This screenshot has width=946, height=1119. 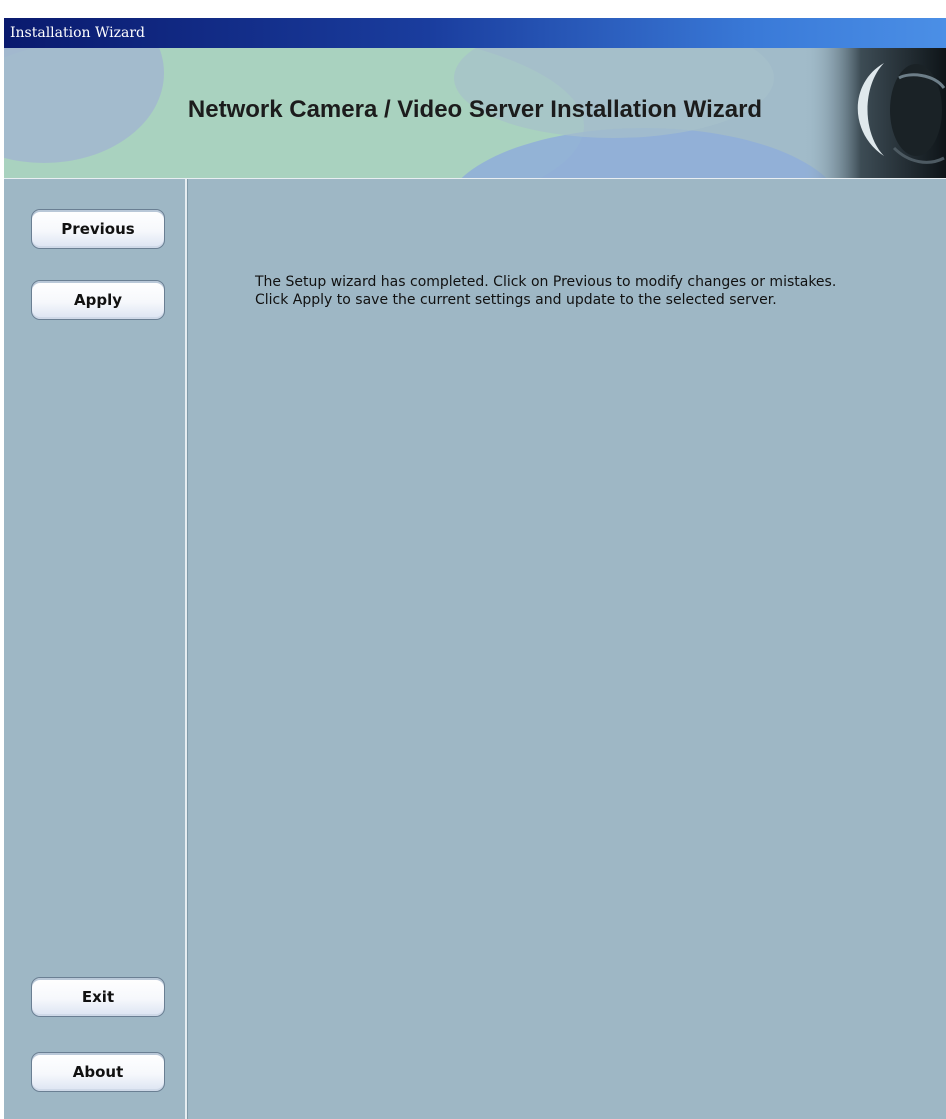 I want to click on apply-button: Apply, so click(x=98, y=300).